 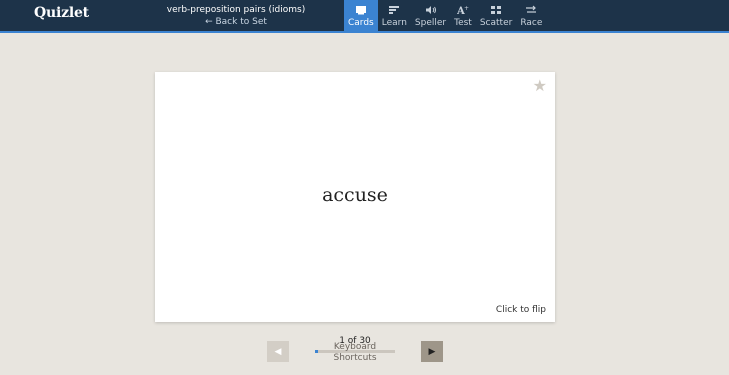 What do you see at coordinates (531, 10) in the screenshot?
I see `race-icon` at bounding box center [531, 10].